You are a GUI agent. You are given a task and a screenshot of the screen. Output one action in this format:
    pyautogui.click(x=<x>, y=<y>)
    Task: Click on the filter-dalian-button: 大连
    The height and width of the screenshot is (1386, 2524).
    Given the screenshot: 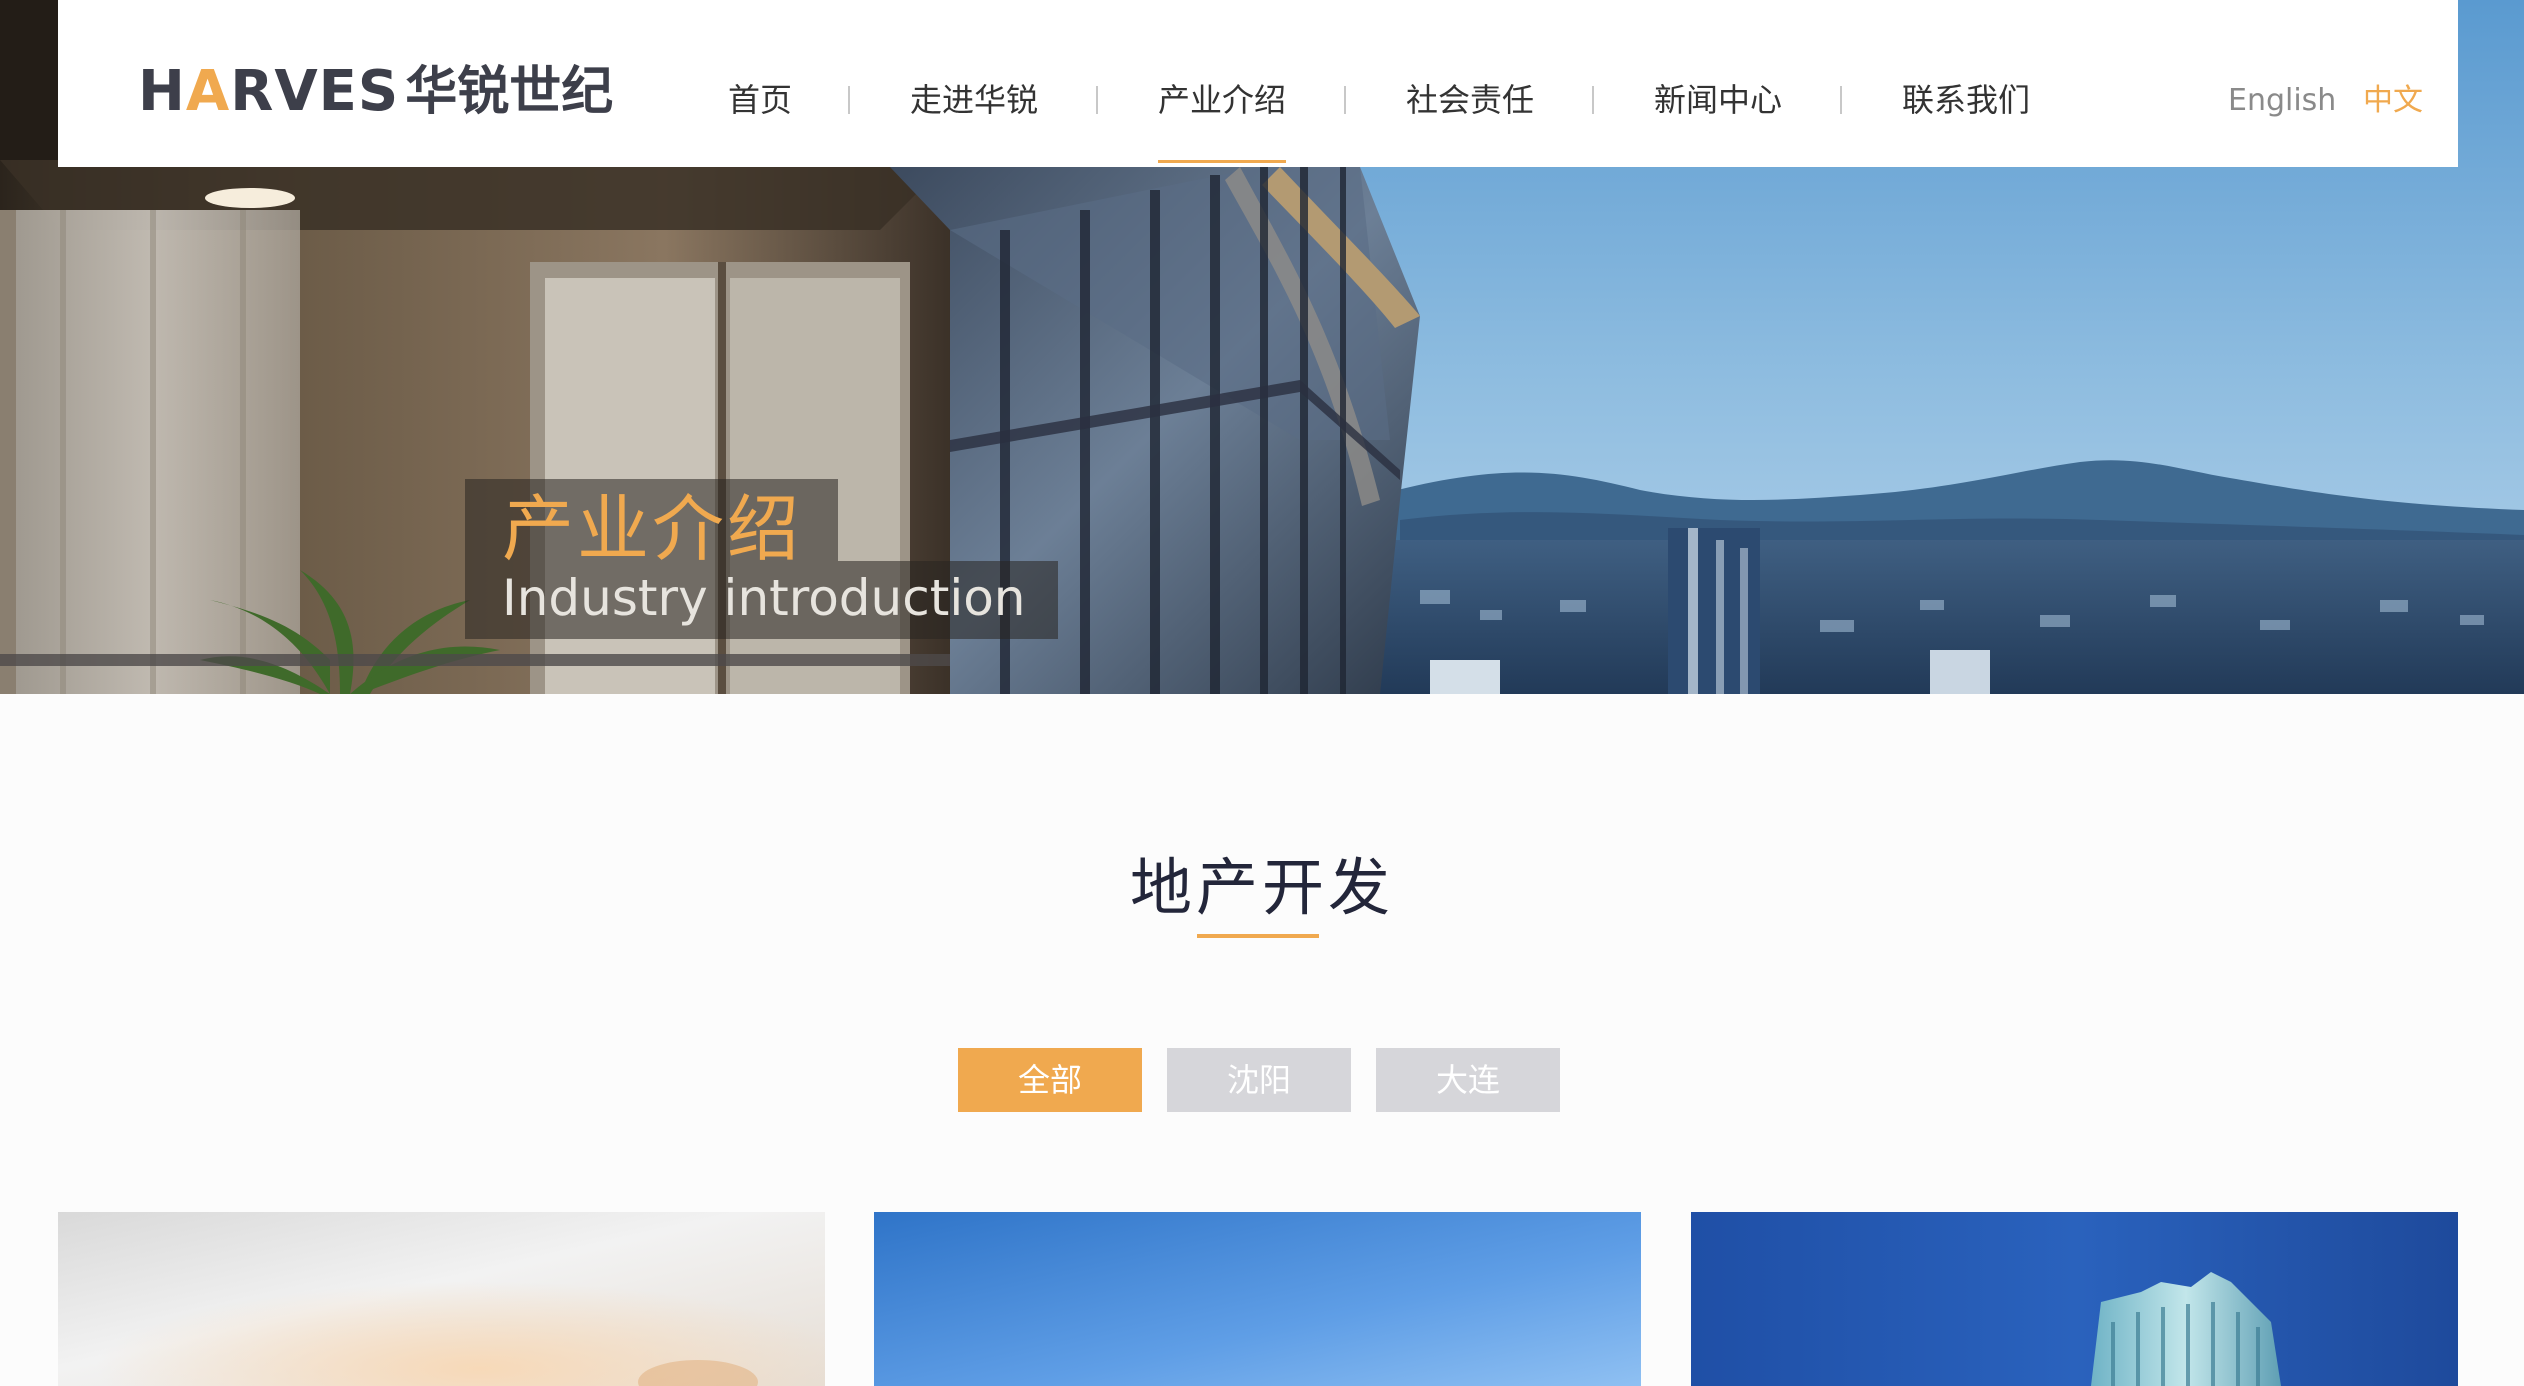 What is the action you would take?
    pyautogui.click(x=1468, y=1080)
    